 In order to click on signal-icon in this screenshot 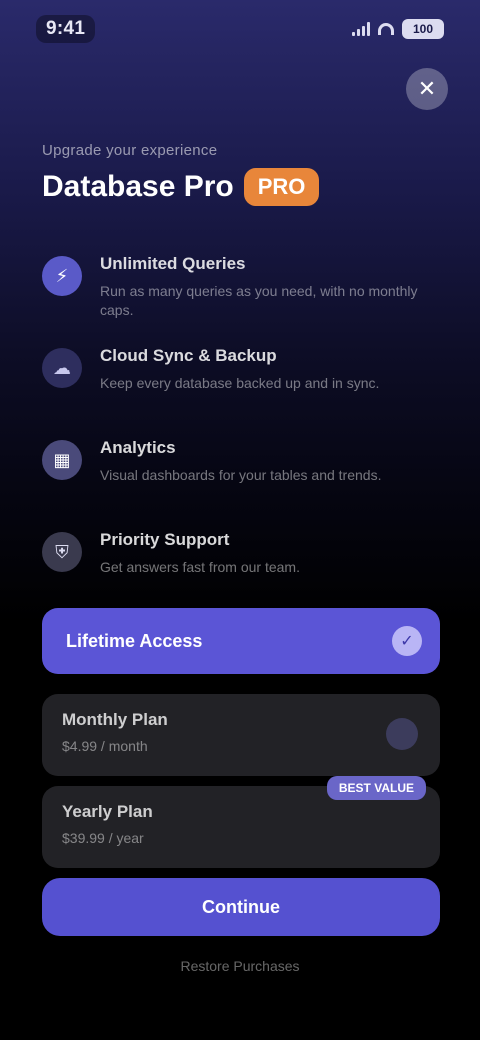, I will do `click(361, 29)`.